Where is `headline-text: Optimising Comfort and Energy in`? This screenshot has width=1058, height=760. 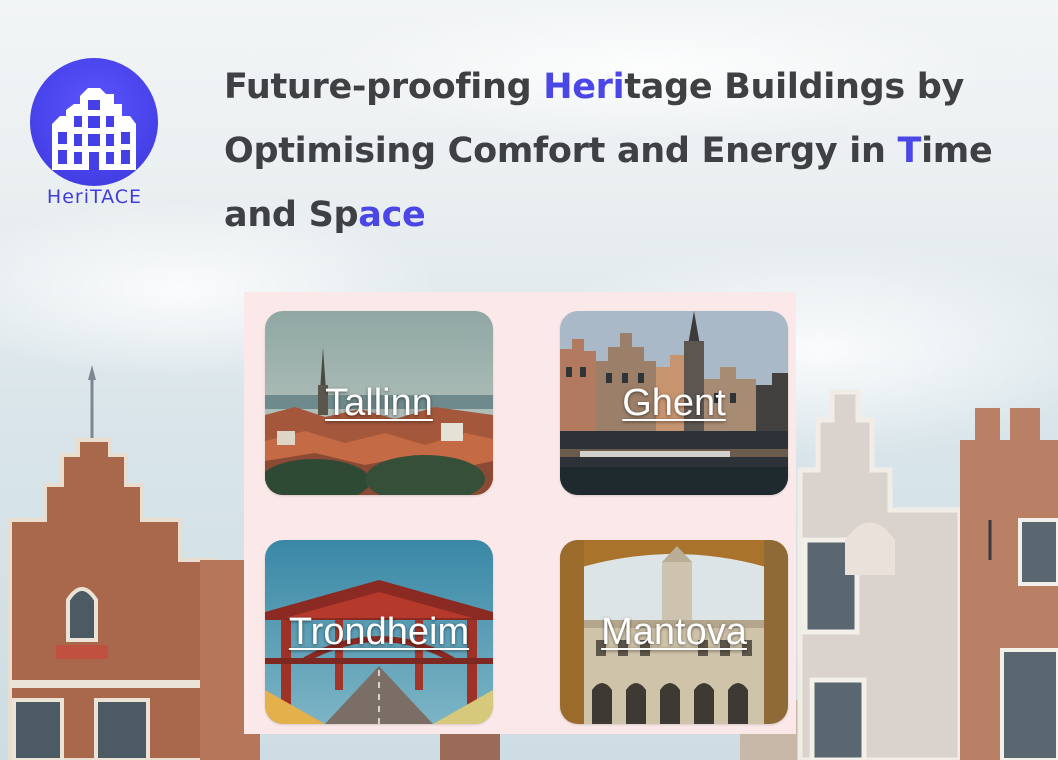
headline-text: Optimising Comfort and Energy in is located at coordinates (561, 151).